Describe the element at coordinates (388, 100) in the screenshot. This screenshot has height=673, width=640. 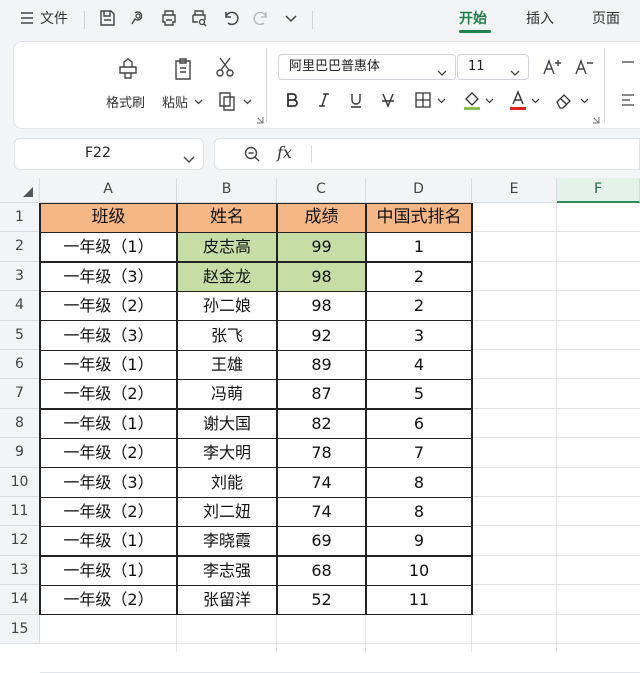
I see `strikethrough-icon` at that location.